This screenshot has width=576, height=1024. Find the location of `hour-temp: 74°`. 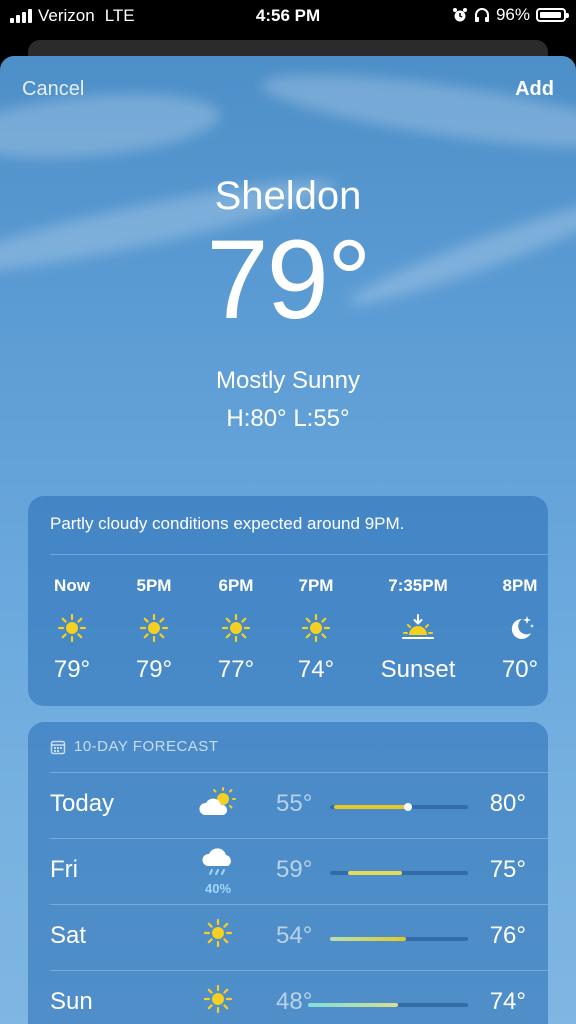

hour-temp: 74° is located at coordinates (316, 669).